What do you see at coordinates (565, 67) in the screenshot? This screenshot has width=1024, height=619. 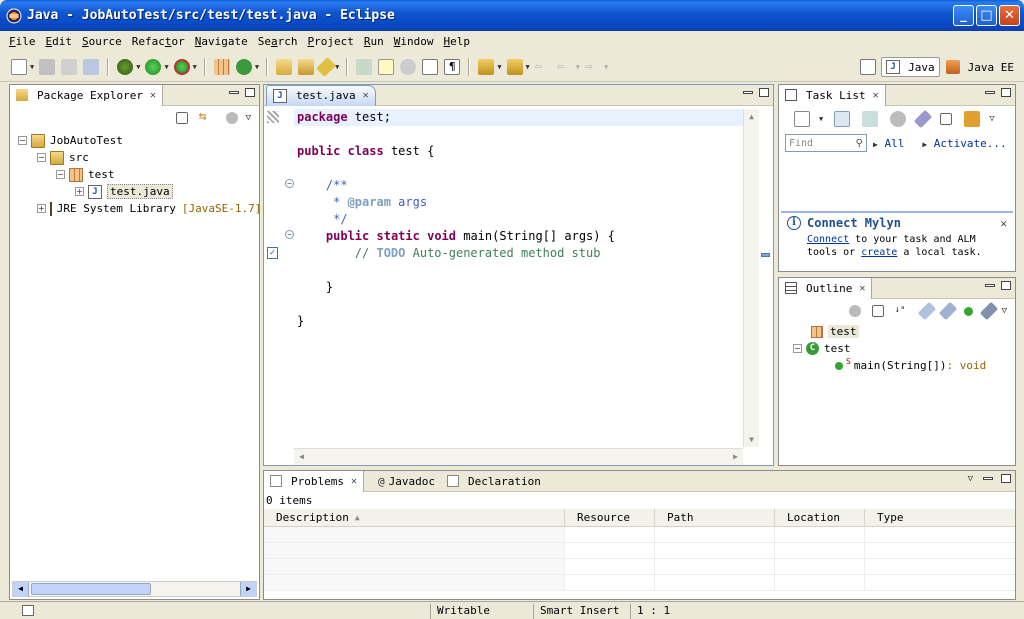 I see `back-icon: ⇦` at bounding box center [565, 67].